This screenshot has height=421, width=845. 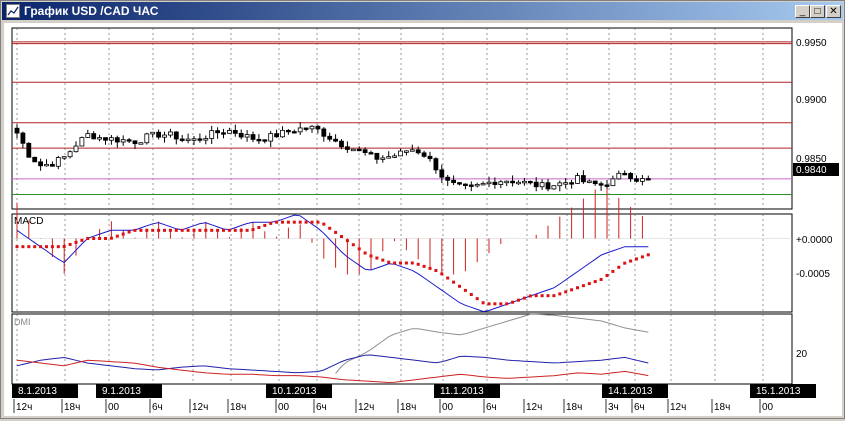 What do you see at coordinates (121, 391) in the screenshot?
I see `date-label: 9.1.2013` at bounding box center [121, 391].